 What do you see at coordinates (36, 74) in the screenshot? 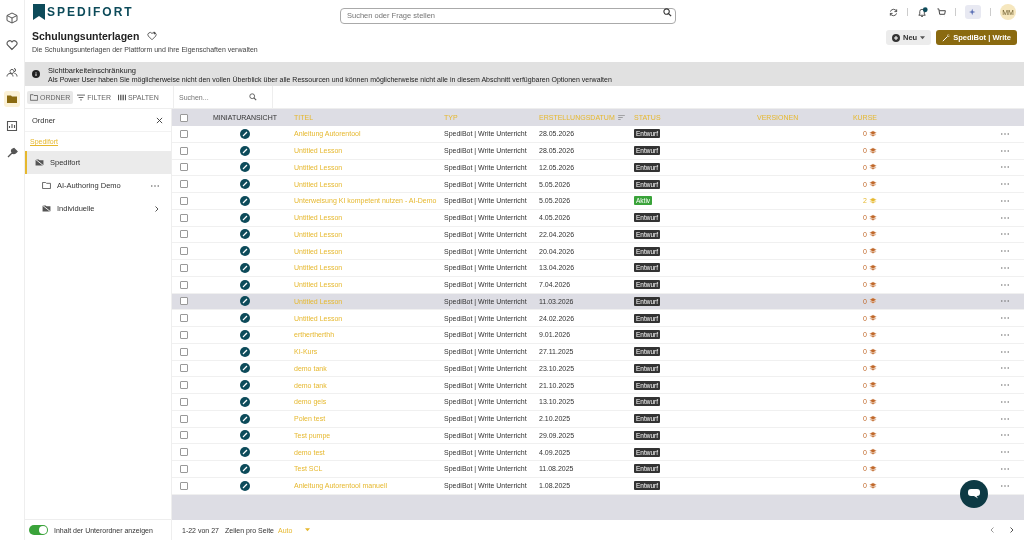
I see `info-icon` at bounding box center [36, 74].